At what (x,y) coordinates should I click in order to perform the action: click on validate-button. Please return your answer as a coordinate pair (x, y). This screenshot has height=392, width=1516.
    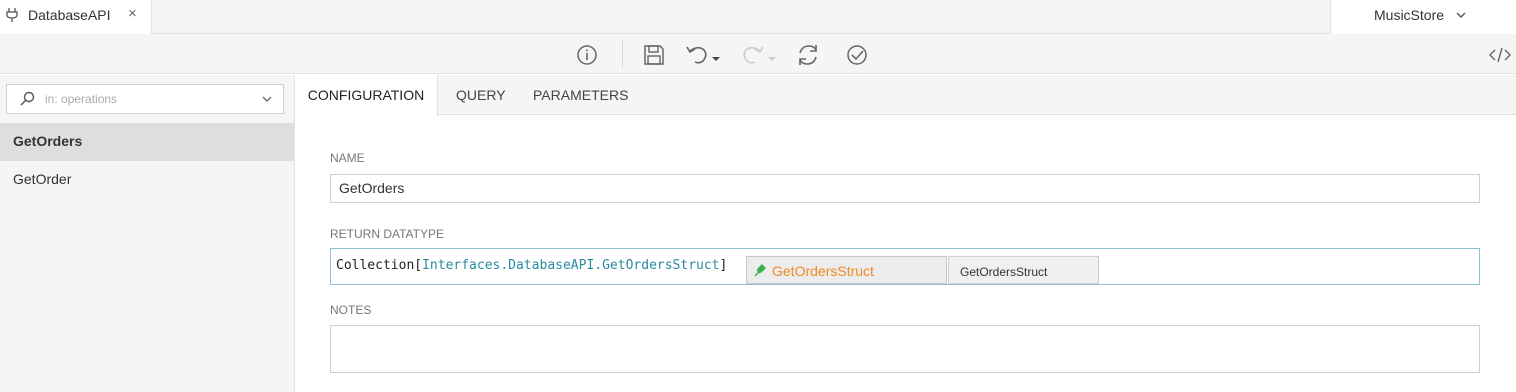
    Looking at the image, I should click on (857, 55).